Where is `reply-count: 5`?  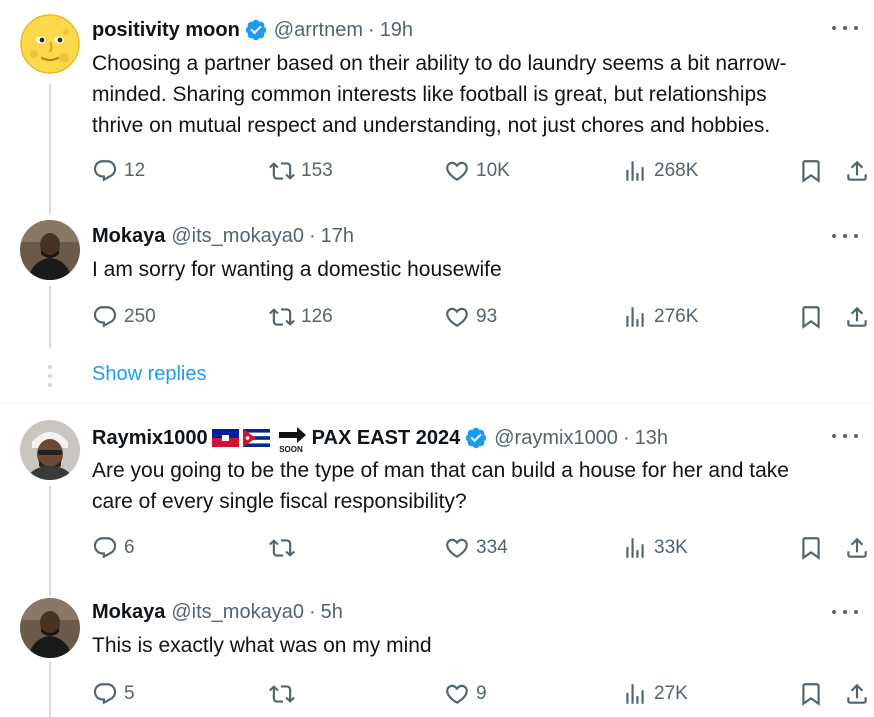
reply-count: 5 is located at coordinates (129, 693).